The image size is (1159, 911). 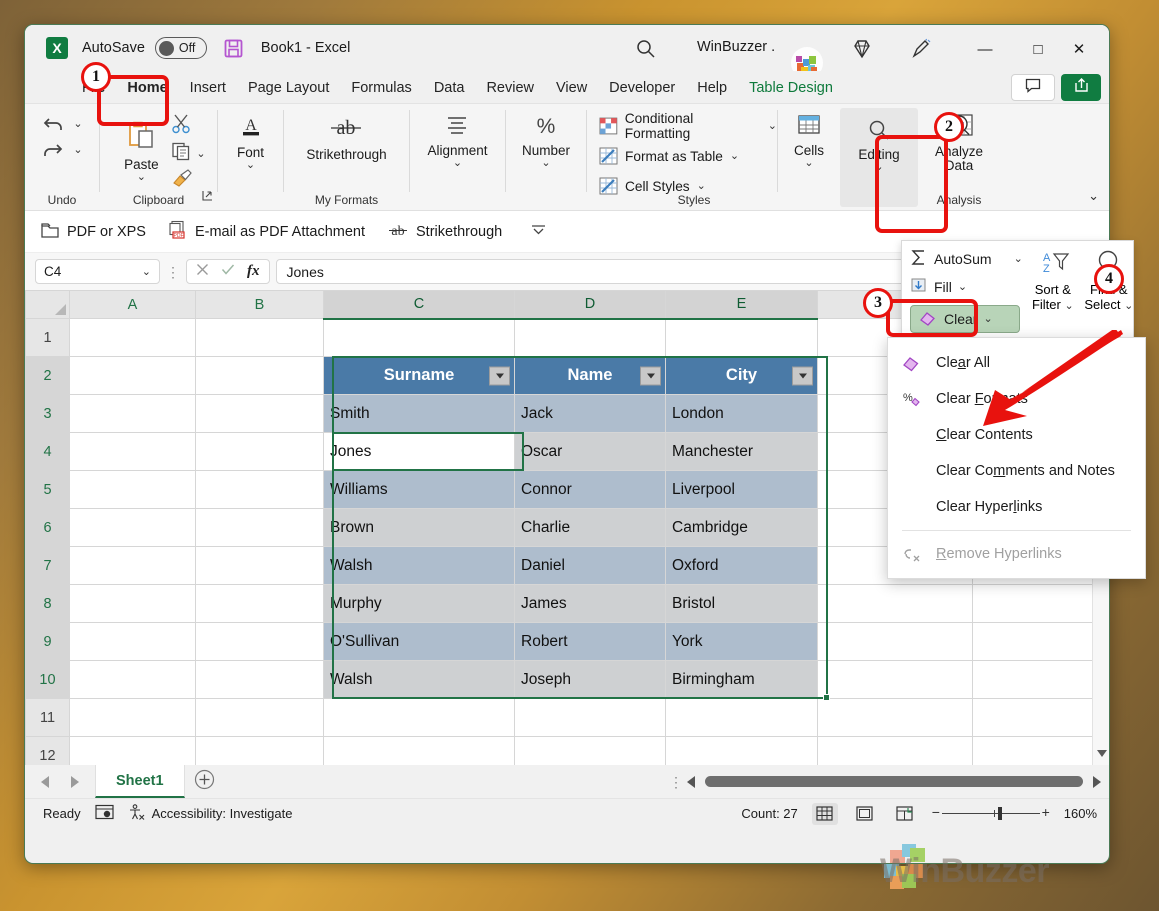 What do you see at coordinates (895, 641) in the screenshot?
I see `cell-f9` at bounding box center [895, 641].